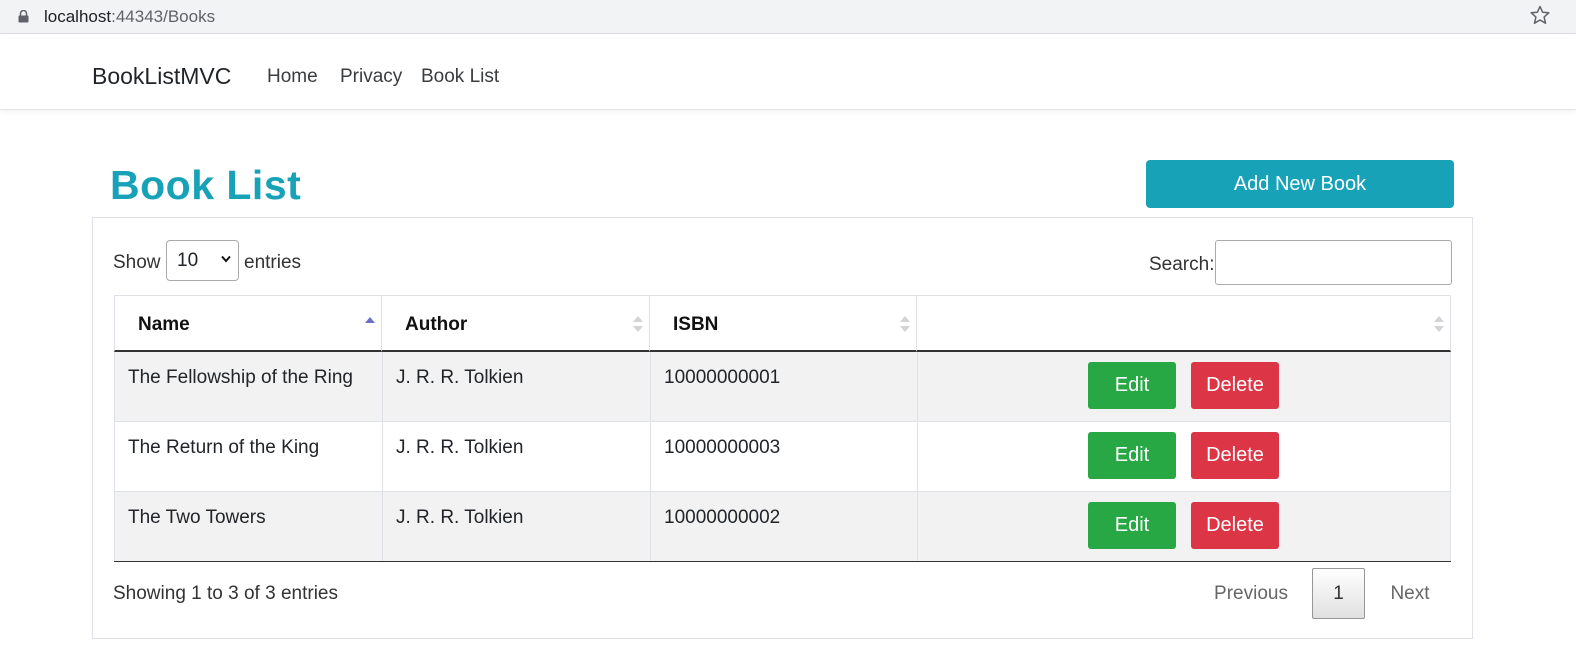 Image resolution: width=1576 pixels, height=657 pixels. Describe the element at coordinates (1300, 184) in the screenshot. I see `add-new-book-button: Add New Book` at that location.